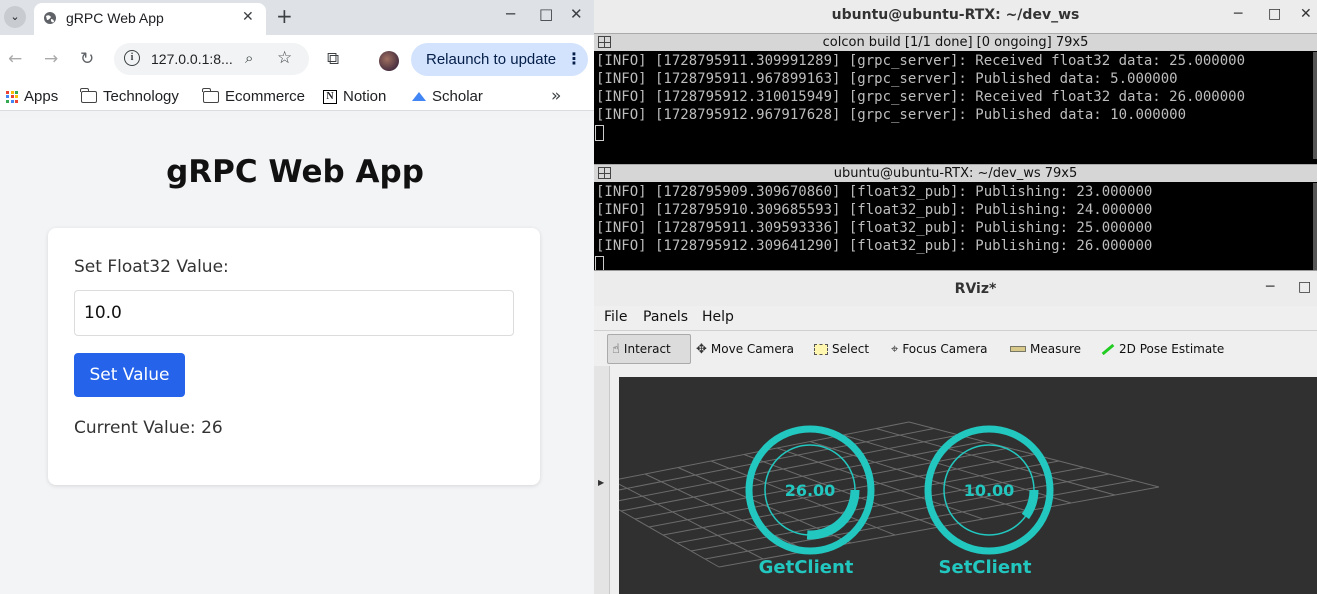  I want to click on back-icon: ←, so click(15, 59).